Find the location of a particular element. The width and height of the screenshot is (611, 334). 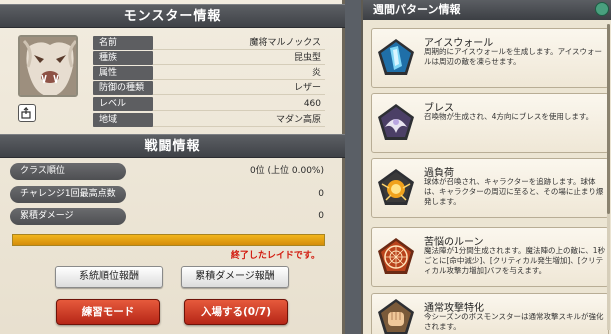

fist-icon is located at coordinates (396, 316).